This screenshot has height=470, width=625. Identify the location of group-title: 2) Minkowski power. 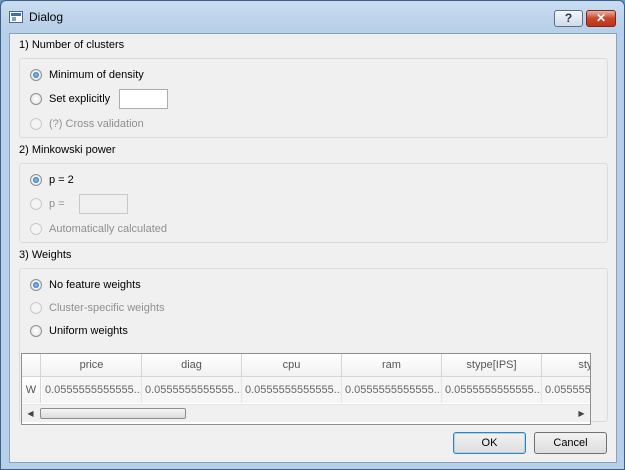
(69, 150).